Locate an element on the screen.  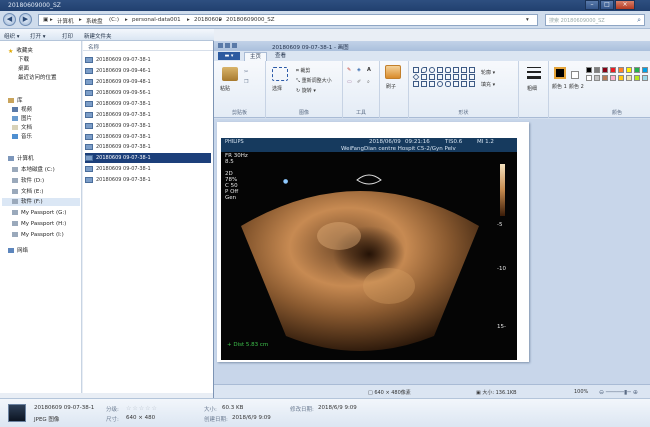
select-button: 选择 is located at coordinates (277, 88).